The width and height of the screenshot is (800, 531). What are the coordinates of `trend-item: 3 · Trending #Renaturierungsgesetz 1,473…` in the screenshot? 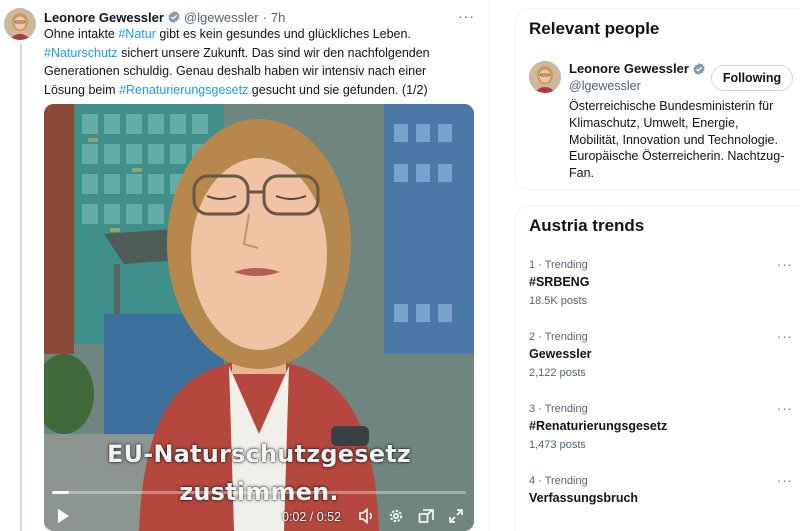 It's located at (658, 437).